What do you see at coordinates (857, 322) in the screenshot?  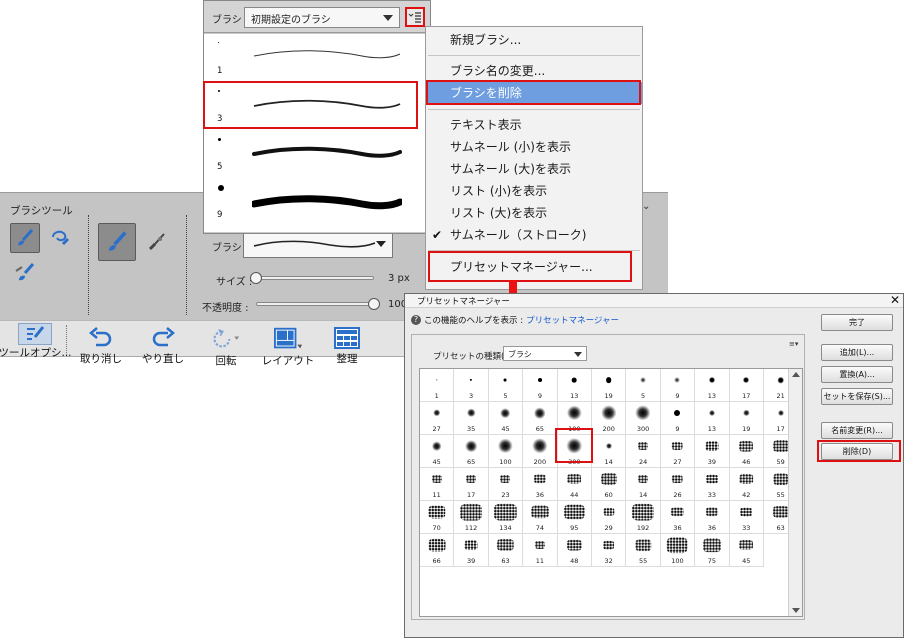 I see `done-button: 完了` at bounding box center [857, 322].